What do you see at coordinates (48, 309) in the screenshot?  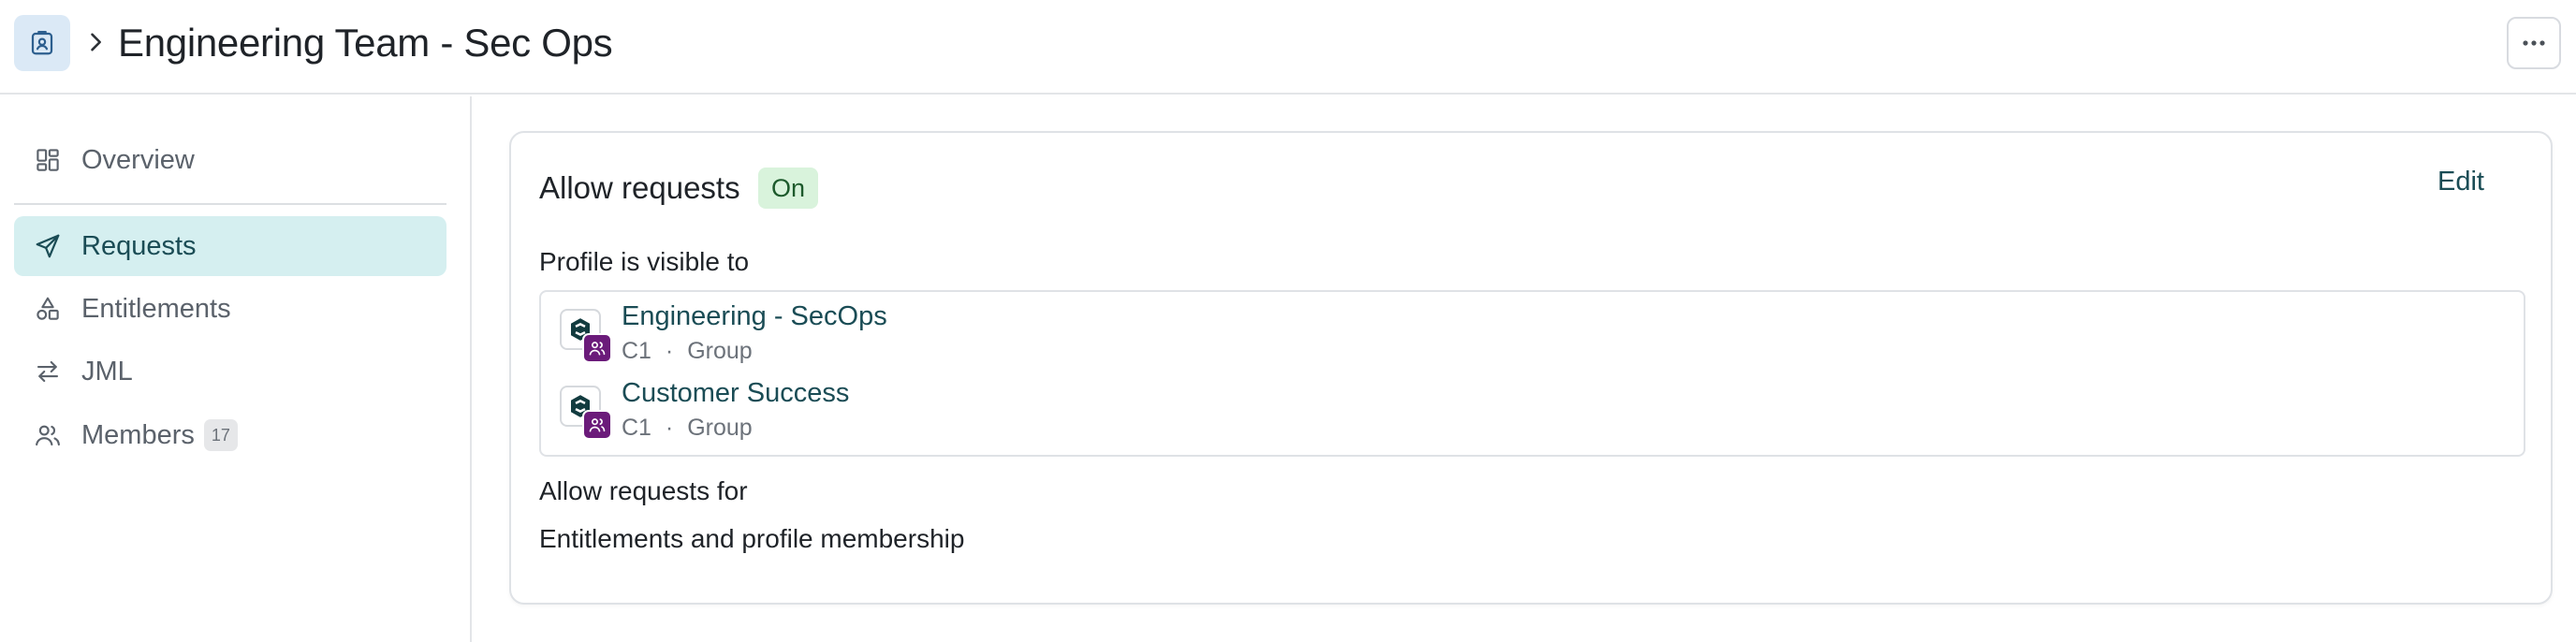 I see `shapes-icon` at bounding box center [48, 309].